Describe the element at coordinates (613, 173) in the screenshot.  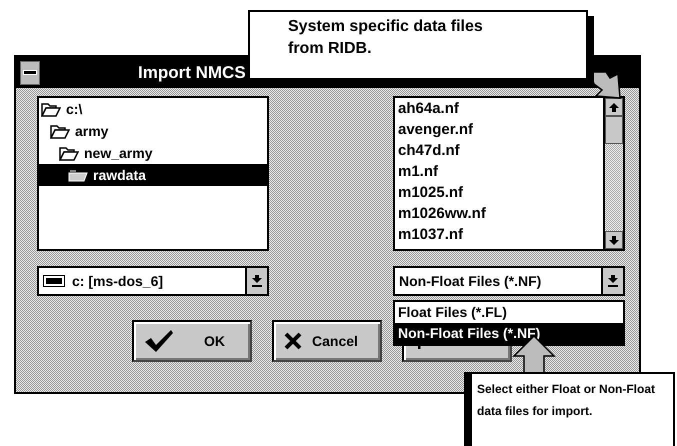
I see `scrollbar` at that location.